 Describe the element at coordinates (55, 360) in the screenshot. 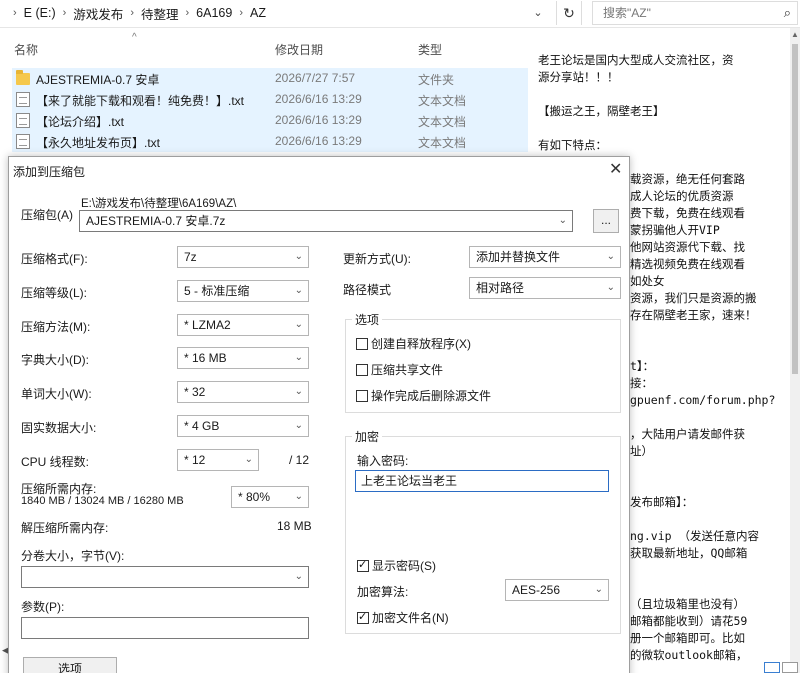

I see `dictionary-label: 字典大小(D):` at that location.